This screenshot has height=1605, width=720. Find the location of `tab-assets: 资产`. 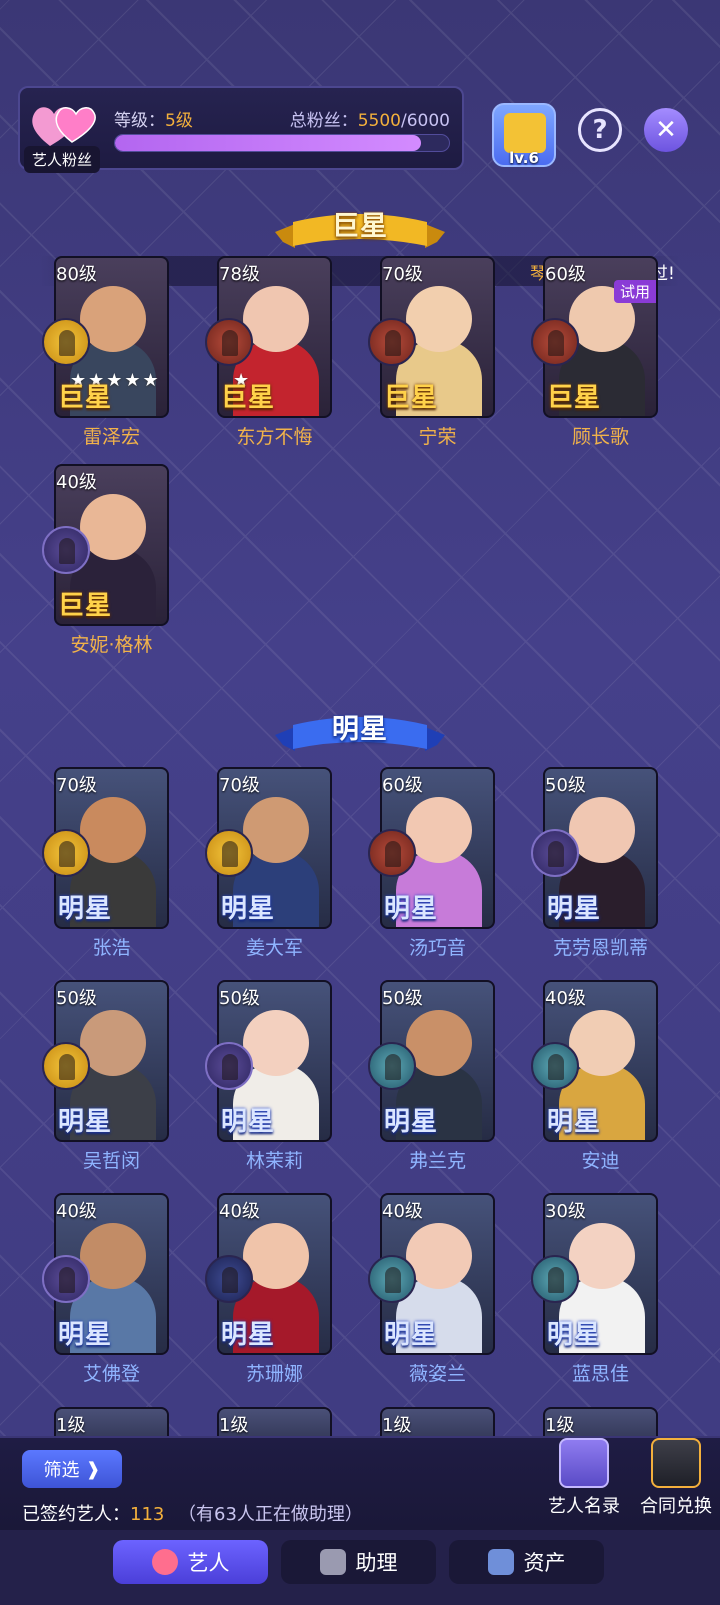

tab-assets: 资产 is located at coordinates (526, 1562).